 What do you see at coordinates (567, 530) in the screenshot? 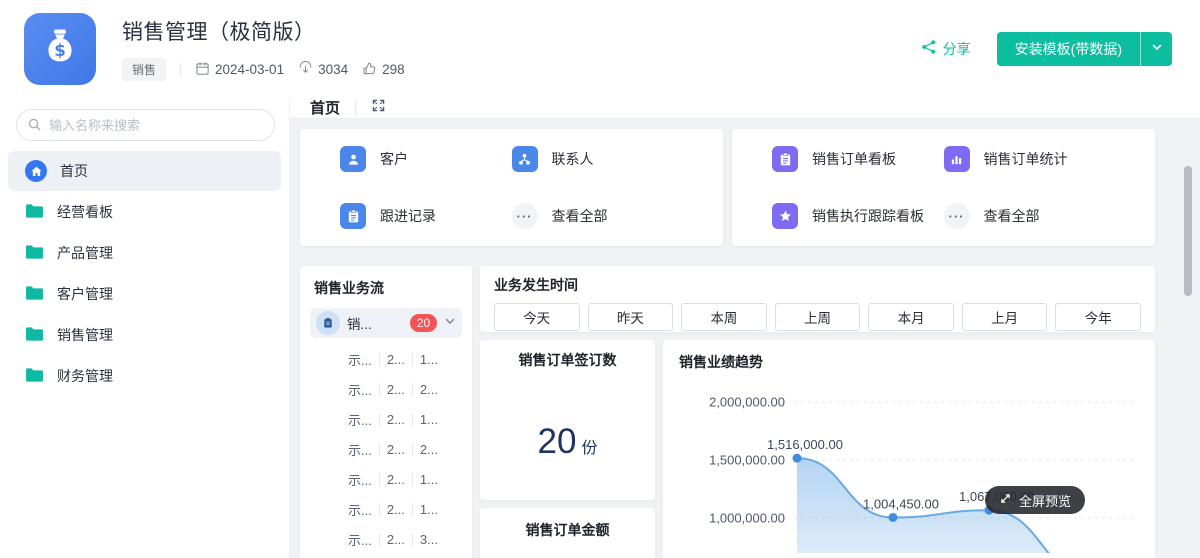
I see `panel-title: 销售订单金额` at bounding box center [567, 530].